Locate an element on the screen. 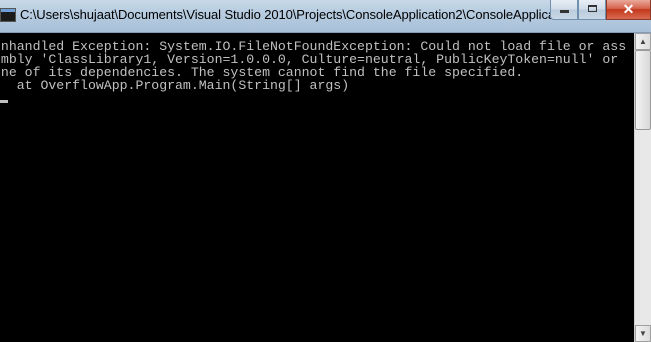 This screenshot has height=342, width=651. scroll-thumb is located at coordinates (643, 90).